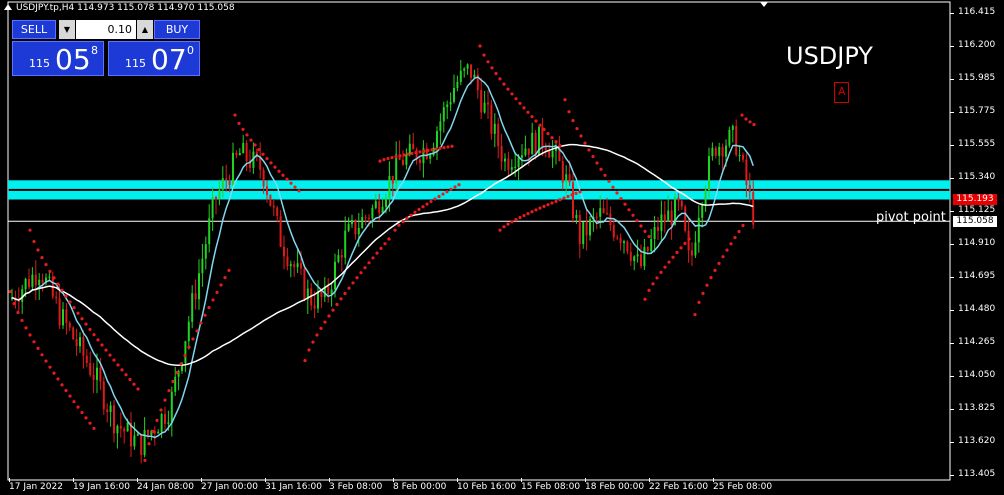 The height and width of the screenshot is (495, 1004). Describe the element at coordinates (972, 375) in the screenshot. I see `price-tick: 114.050` at that location.